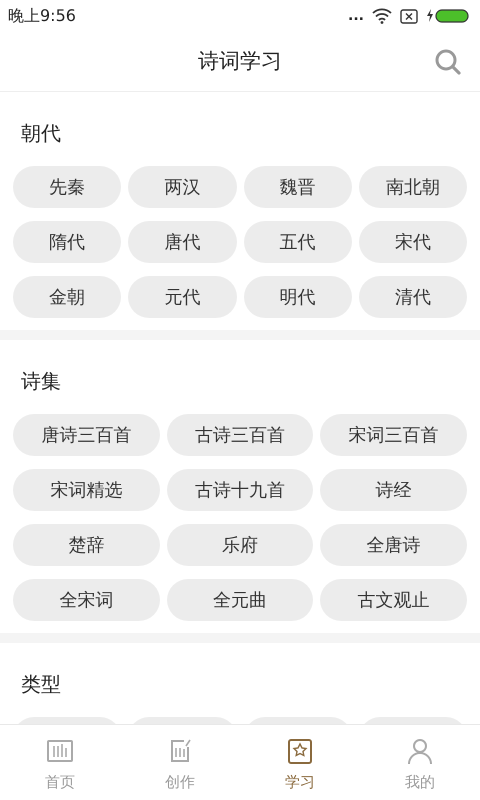  I want to click on tag-chip: 古文观止, so click(393, 600).